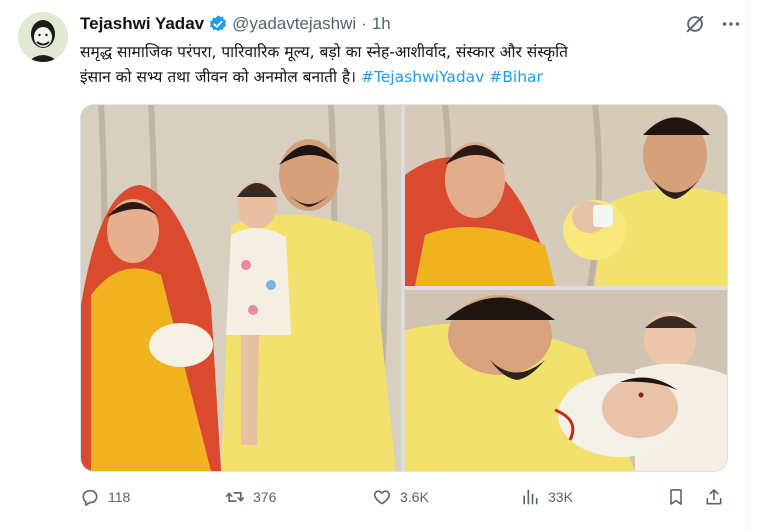 This screenshot has height=531, width=772. Describe the element at coordinates (382, 497) in the screenshot. I see `heart-icon` at that location.